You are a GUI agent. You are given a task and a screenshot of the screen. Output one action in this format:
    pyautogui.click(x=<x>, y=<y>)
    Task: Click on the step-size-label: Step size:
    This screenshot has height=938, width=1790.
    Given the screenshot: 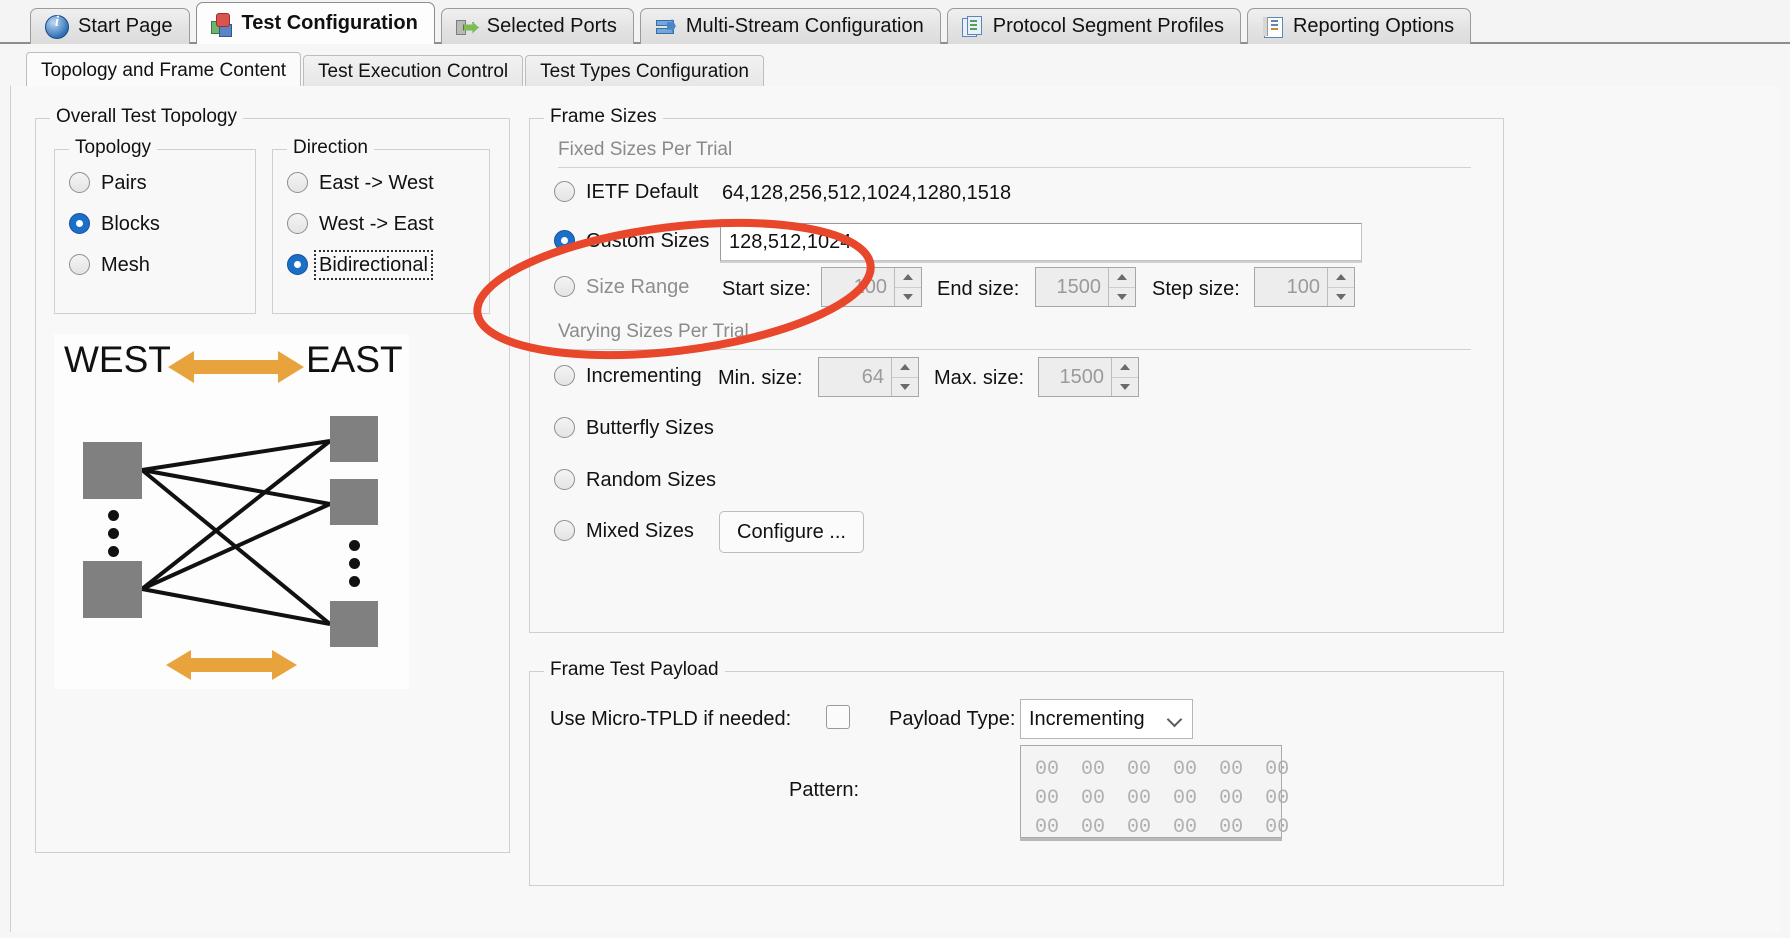 What is the action you would take?
    pyautogui.click(x=1196, y=289)
    